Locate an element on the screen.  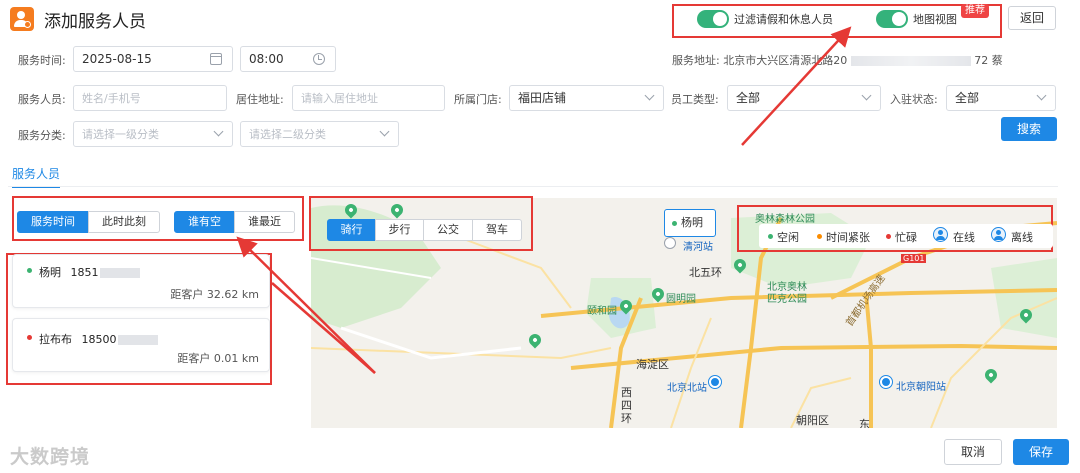
legend-tight-label: 时间紧张 is located at coordinates (848, 237).